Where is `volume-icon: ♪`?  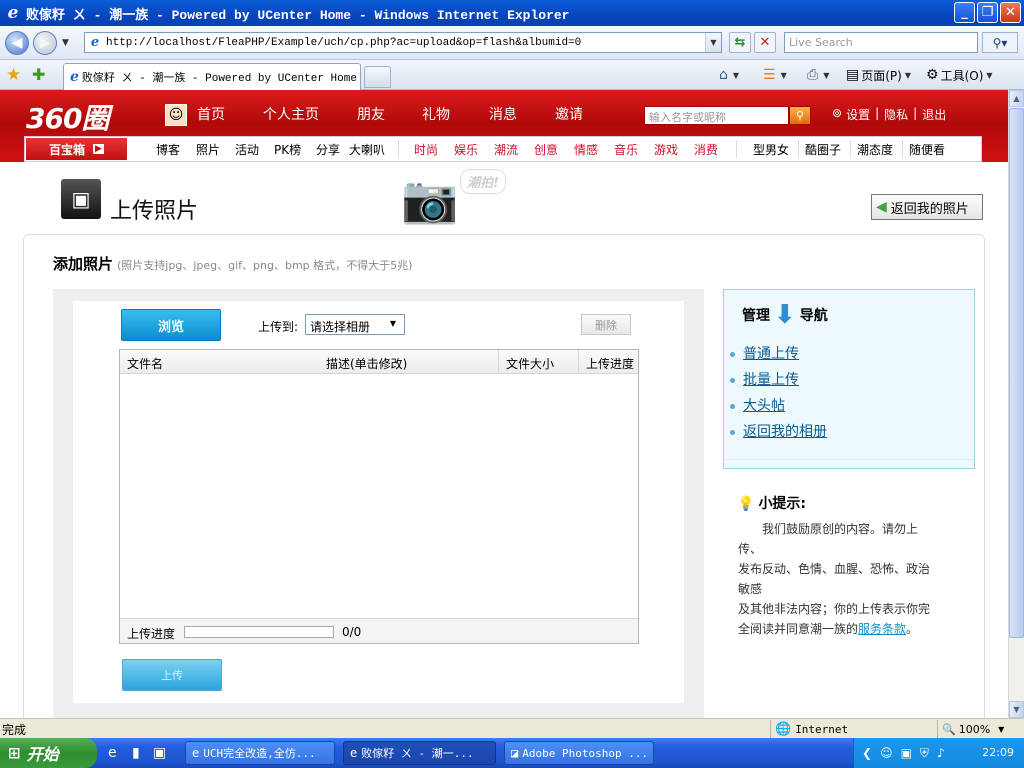 volume-icon: ♪ is located at coordinates (941, 753).